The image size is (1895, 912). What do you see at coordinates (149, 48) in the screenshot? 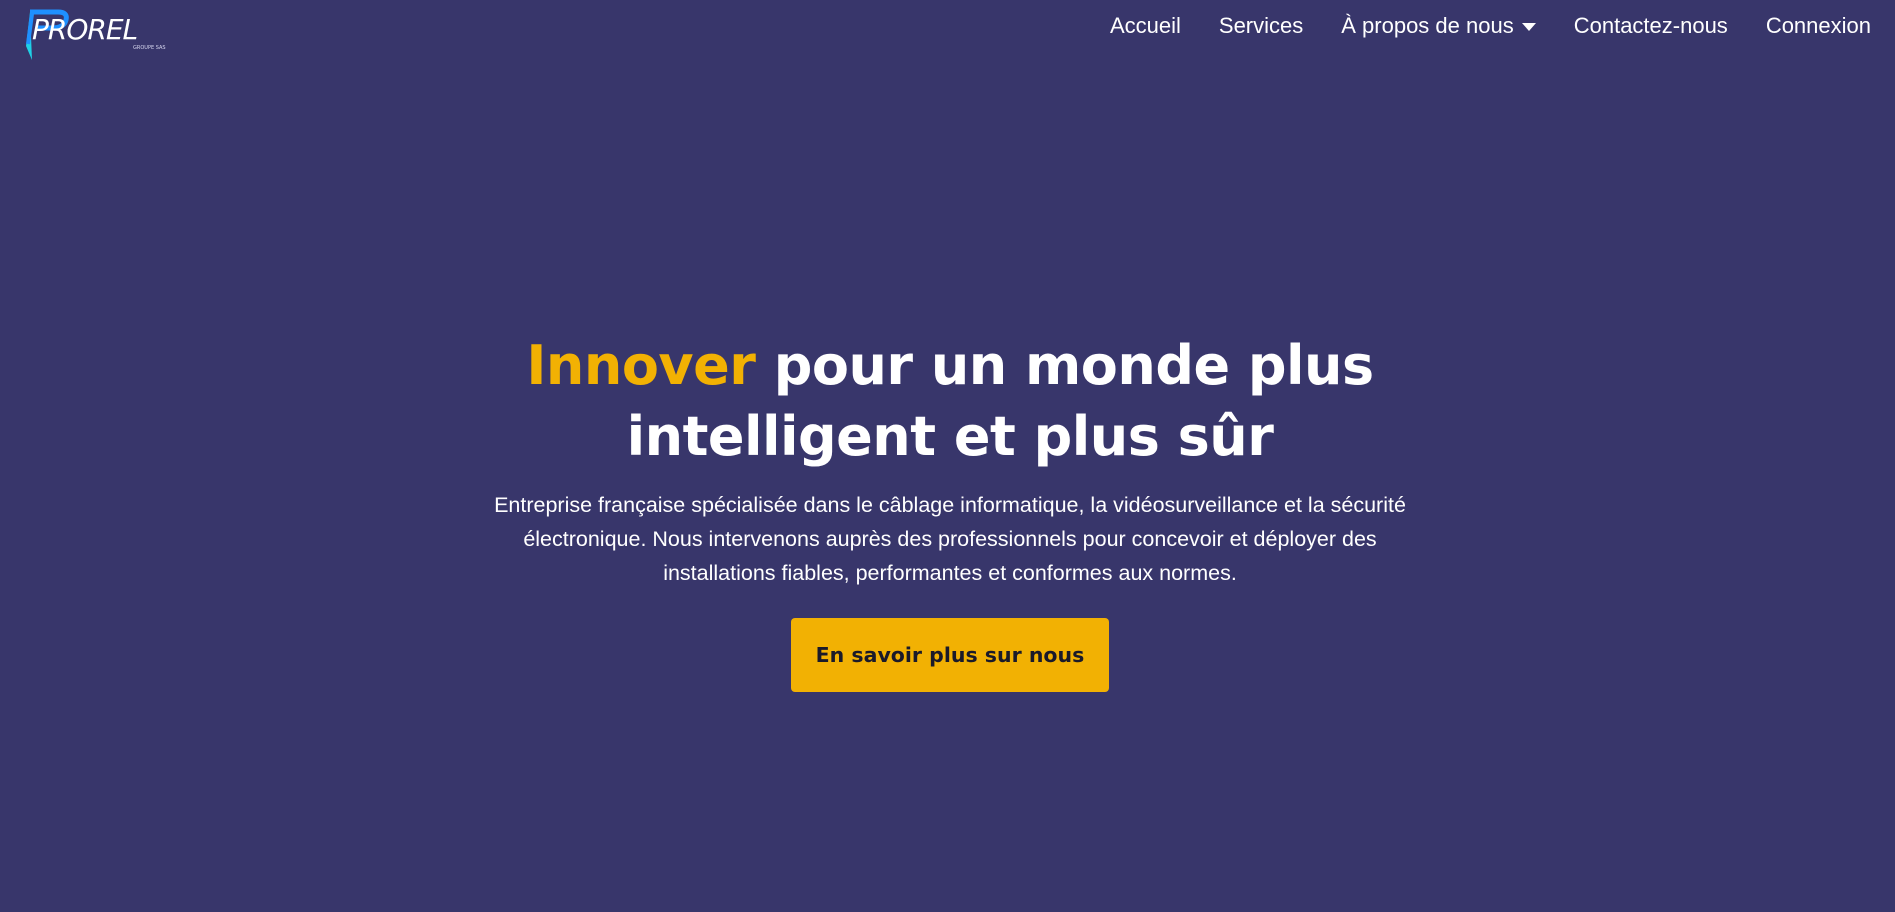
I see `logo-subtext: GROUPE SAS` at bounding box center [149, 48].